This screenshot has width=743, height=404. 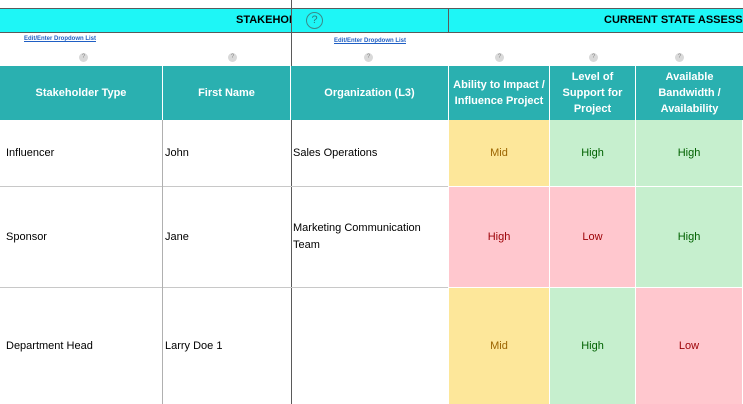 I want to click on header-available-bandwidth: Available Bandwidth / Availability, so click(x=689, y=93).